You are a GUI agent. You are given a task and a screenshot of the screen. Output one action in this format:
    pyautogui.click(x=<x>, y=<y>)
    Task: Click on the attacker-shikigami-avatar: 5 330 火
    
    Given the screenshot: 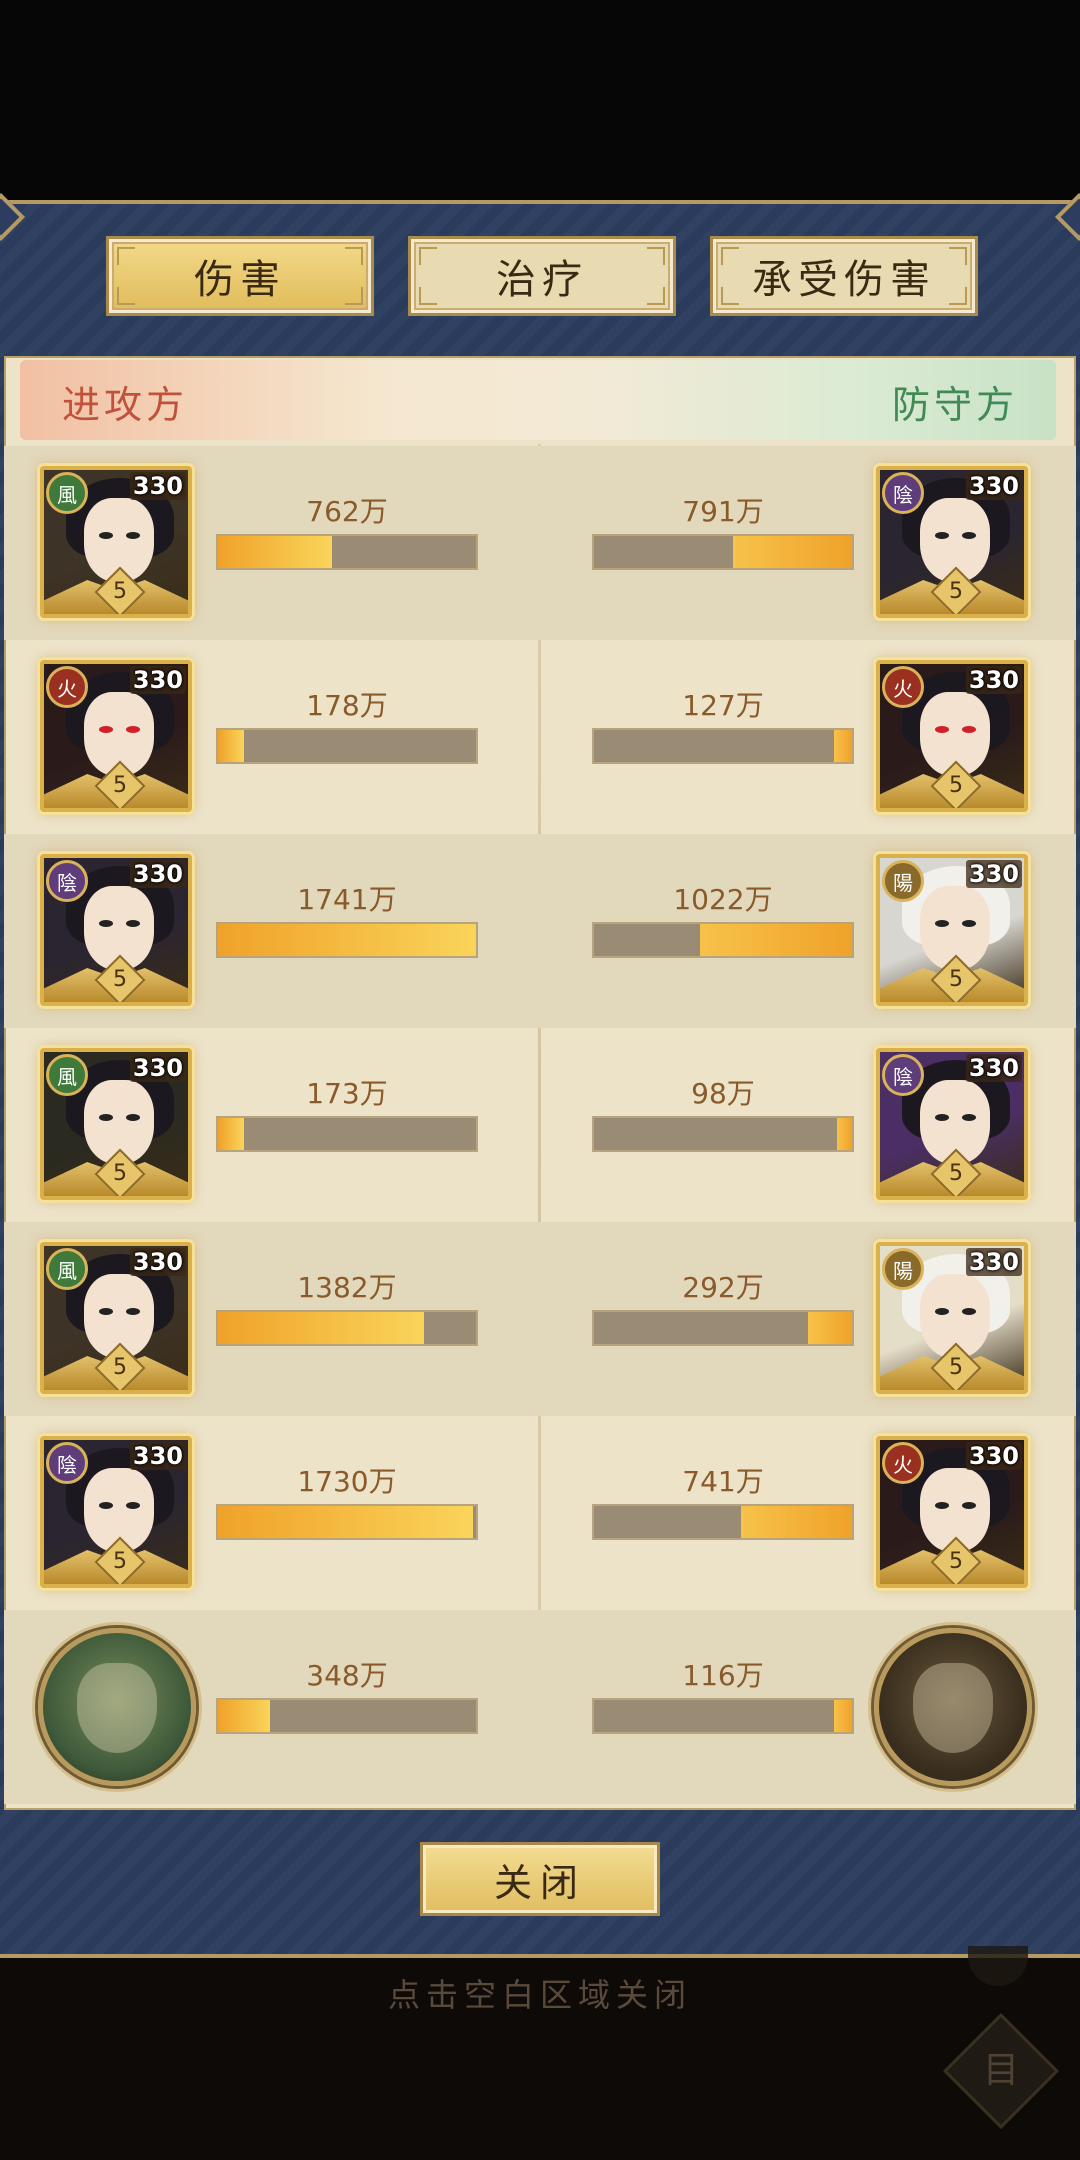 What is the action you would take?
    pyautogui.click(x=116, y=736)
    